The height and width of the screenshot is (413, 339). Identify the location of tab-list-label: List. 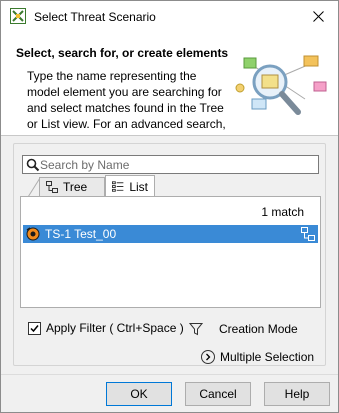
(138, 186).